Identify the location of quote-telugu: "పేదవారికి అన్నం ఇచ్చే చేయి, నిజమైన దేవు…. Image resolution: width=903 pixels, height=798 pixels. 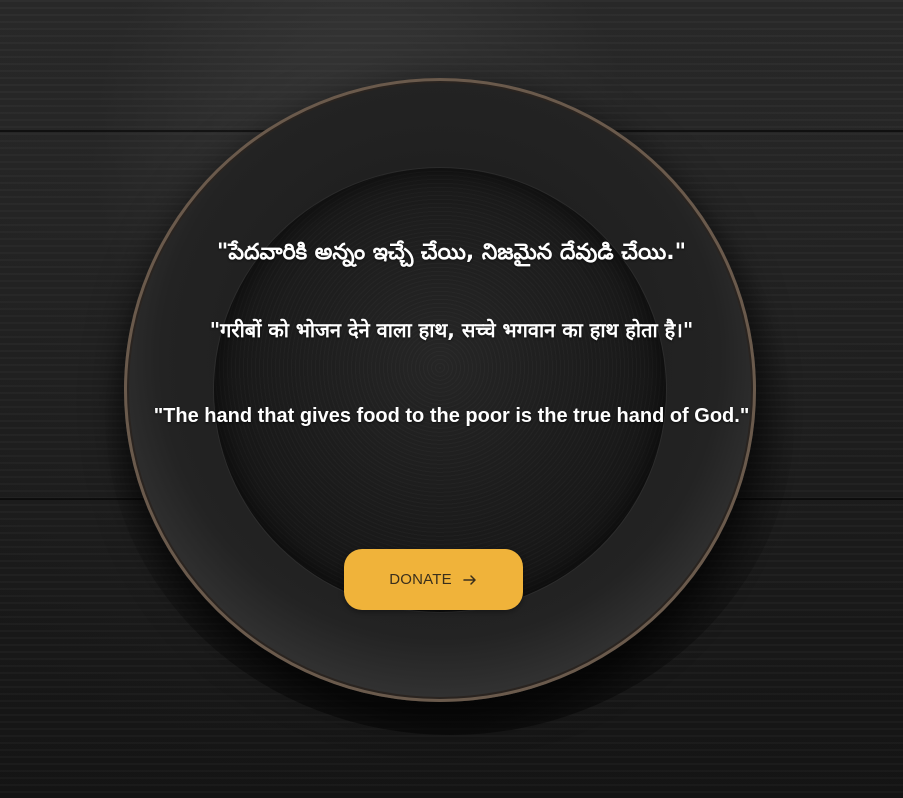
(451, 252).